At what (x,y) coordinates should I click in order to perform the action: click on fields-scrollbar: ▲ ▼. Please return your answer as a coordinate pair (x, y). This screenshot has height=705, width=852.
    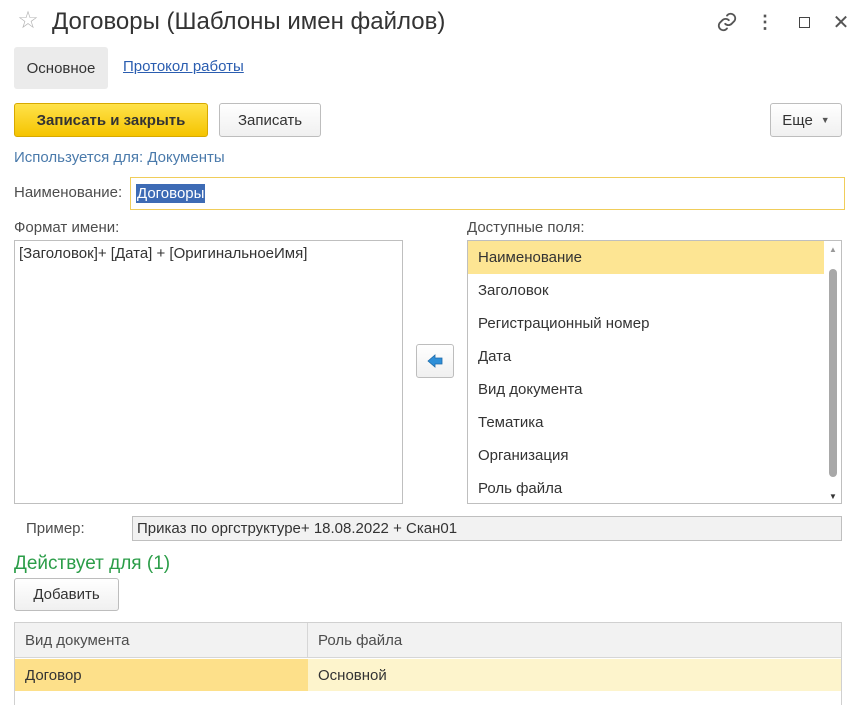
    Looking at the image, I should click on (833, 373).